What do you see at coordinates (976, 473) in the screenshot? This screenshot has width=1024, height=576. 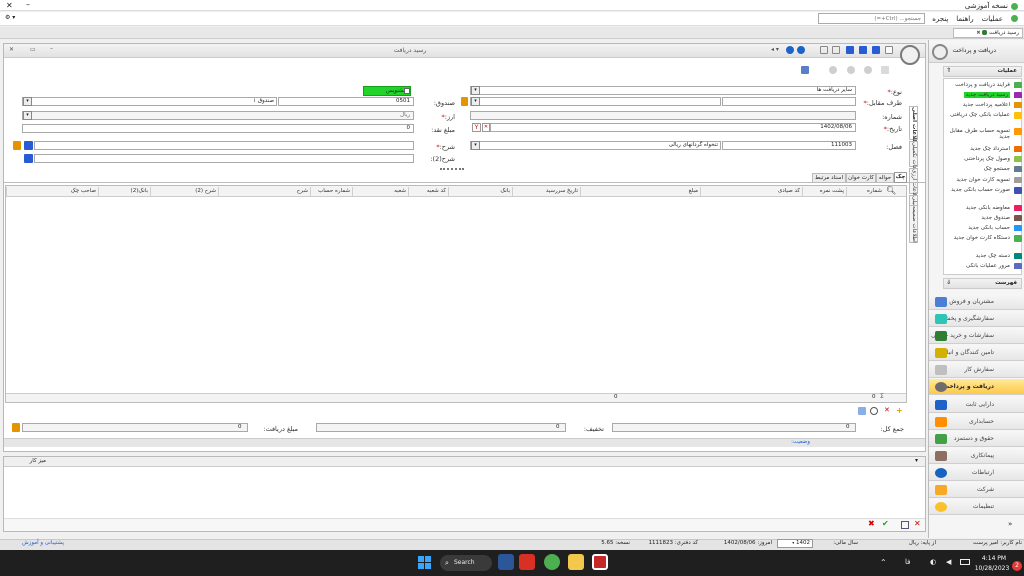 I see `nav-communications: ارتباطات` at bounding box center [976, 473].